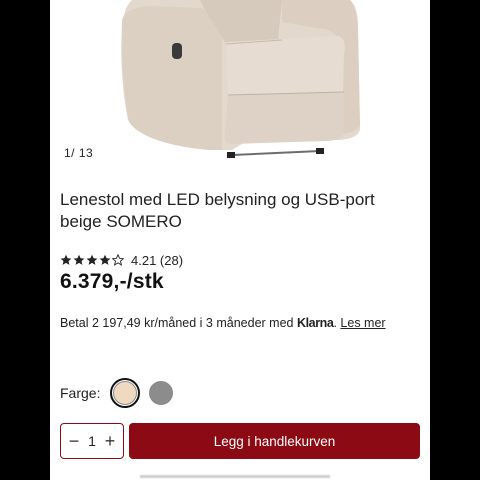  I want to click on beige-swatch, so click(125, 393).